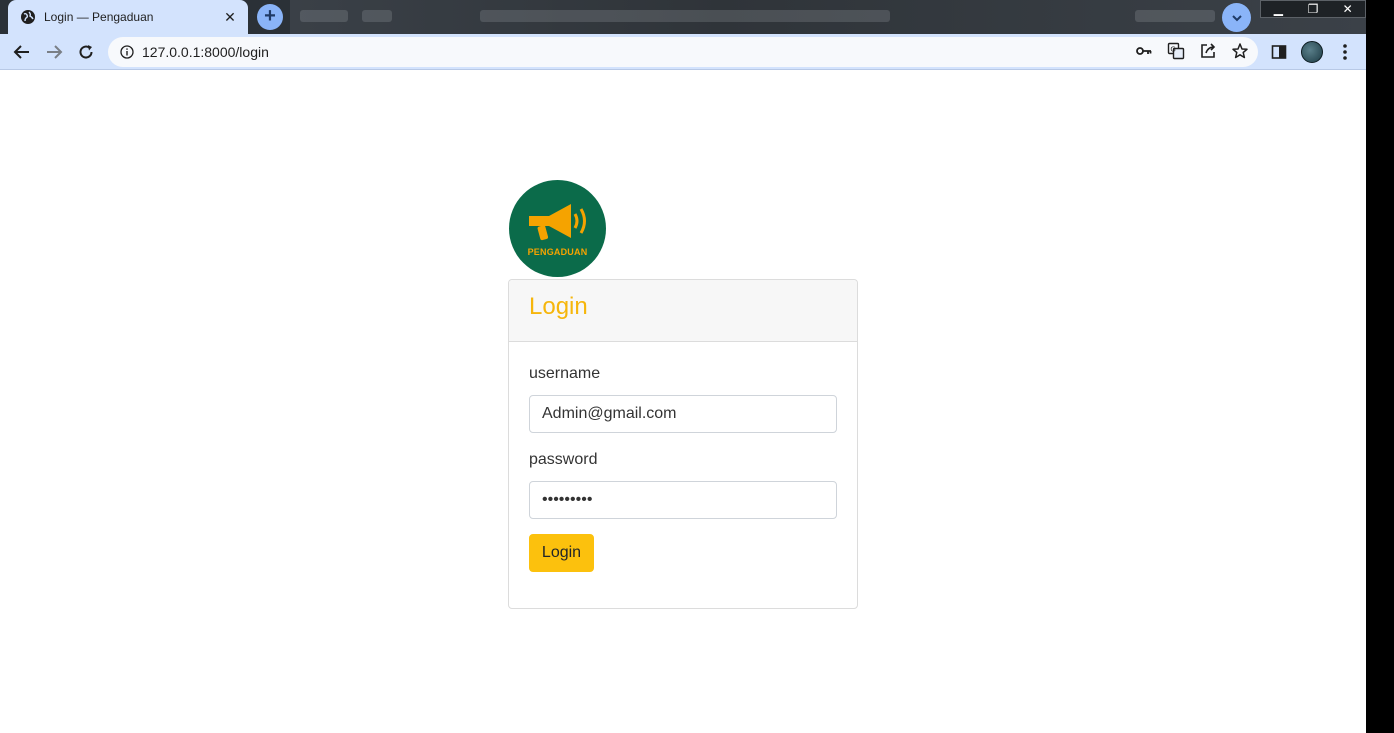 This screenshot has height=733, width=1394. What do you see at coordinates (1380, 366) in the screenshot?
I see `desktop-edge` at bounding box center [1380, 366].